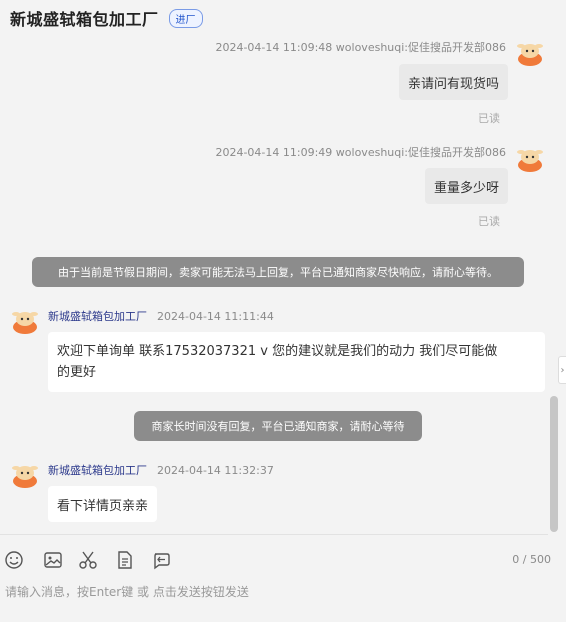 This screenshot has height=622, width=566. Describe the element at coordinates (278, 272) in the screenshot. I see `holiday-notice: 由于当前是节假日期间，卖家可能无法马上回复，平台已通知商家尽快响应，请耐心等待。` at that location.